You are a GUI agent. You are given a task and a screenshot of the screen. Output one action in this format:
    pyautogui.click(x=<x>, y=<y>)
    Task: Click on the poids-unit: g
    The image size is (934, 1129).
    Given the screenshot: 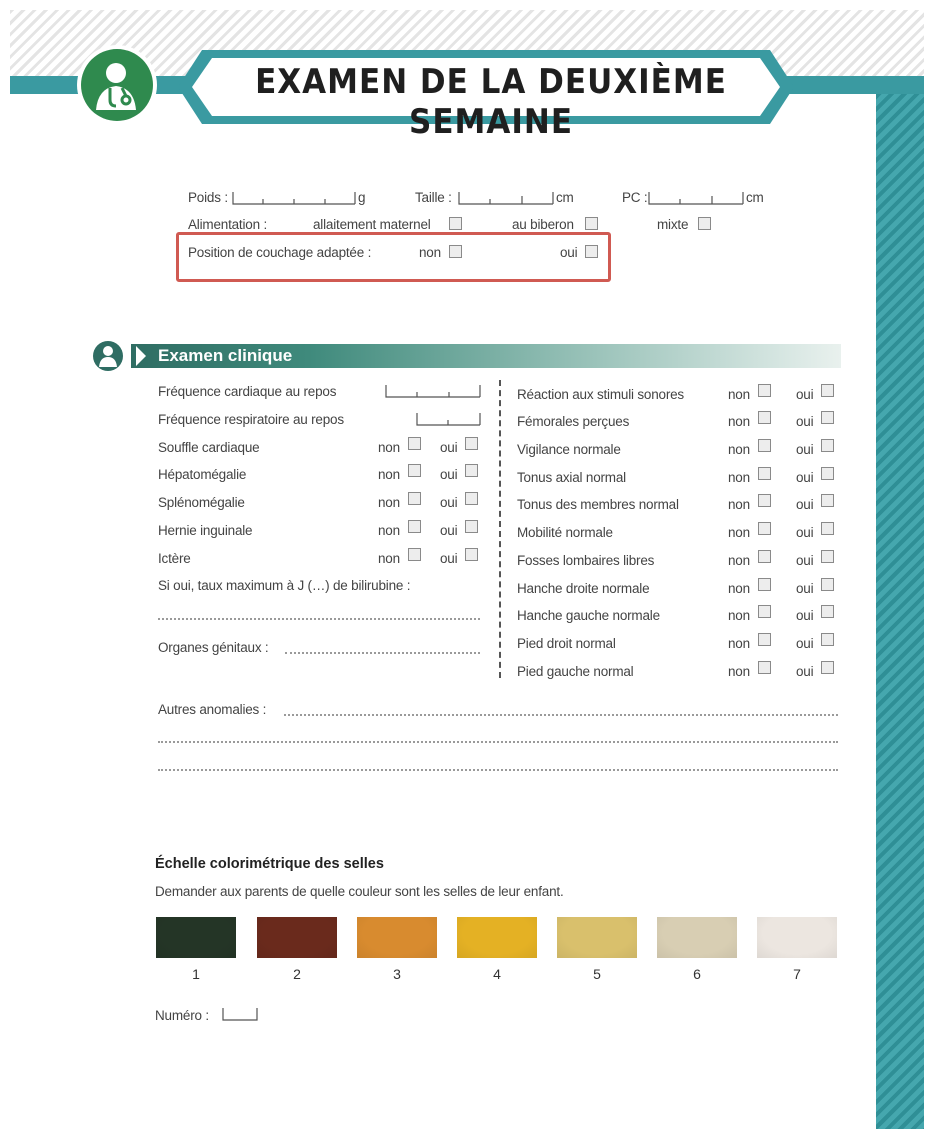 What is the action you would take?
    pyautogui.click(x=362, y=197)
    